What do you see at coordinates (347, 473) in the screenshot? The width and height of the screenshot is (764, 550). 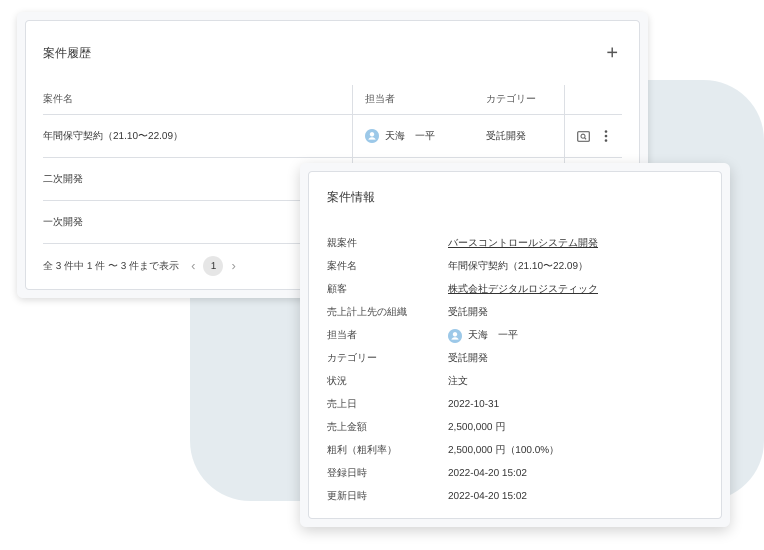 I see `field-label: 登録日時` at bounding box center [347, 473].